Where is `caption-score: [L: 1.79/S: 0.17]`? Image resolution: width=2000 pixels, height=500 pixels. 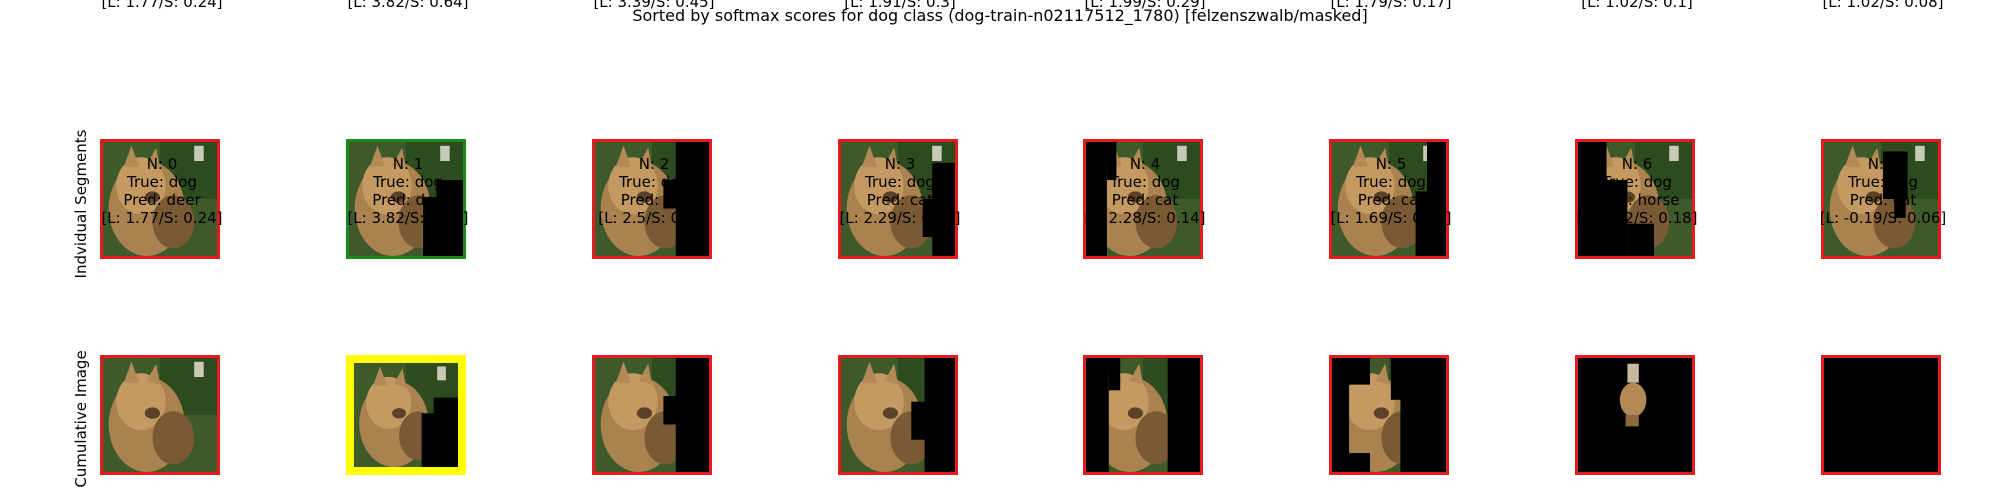
caption-score: [L: 1.79/S: 0.17] is located at coordinates (1391, 5).